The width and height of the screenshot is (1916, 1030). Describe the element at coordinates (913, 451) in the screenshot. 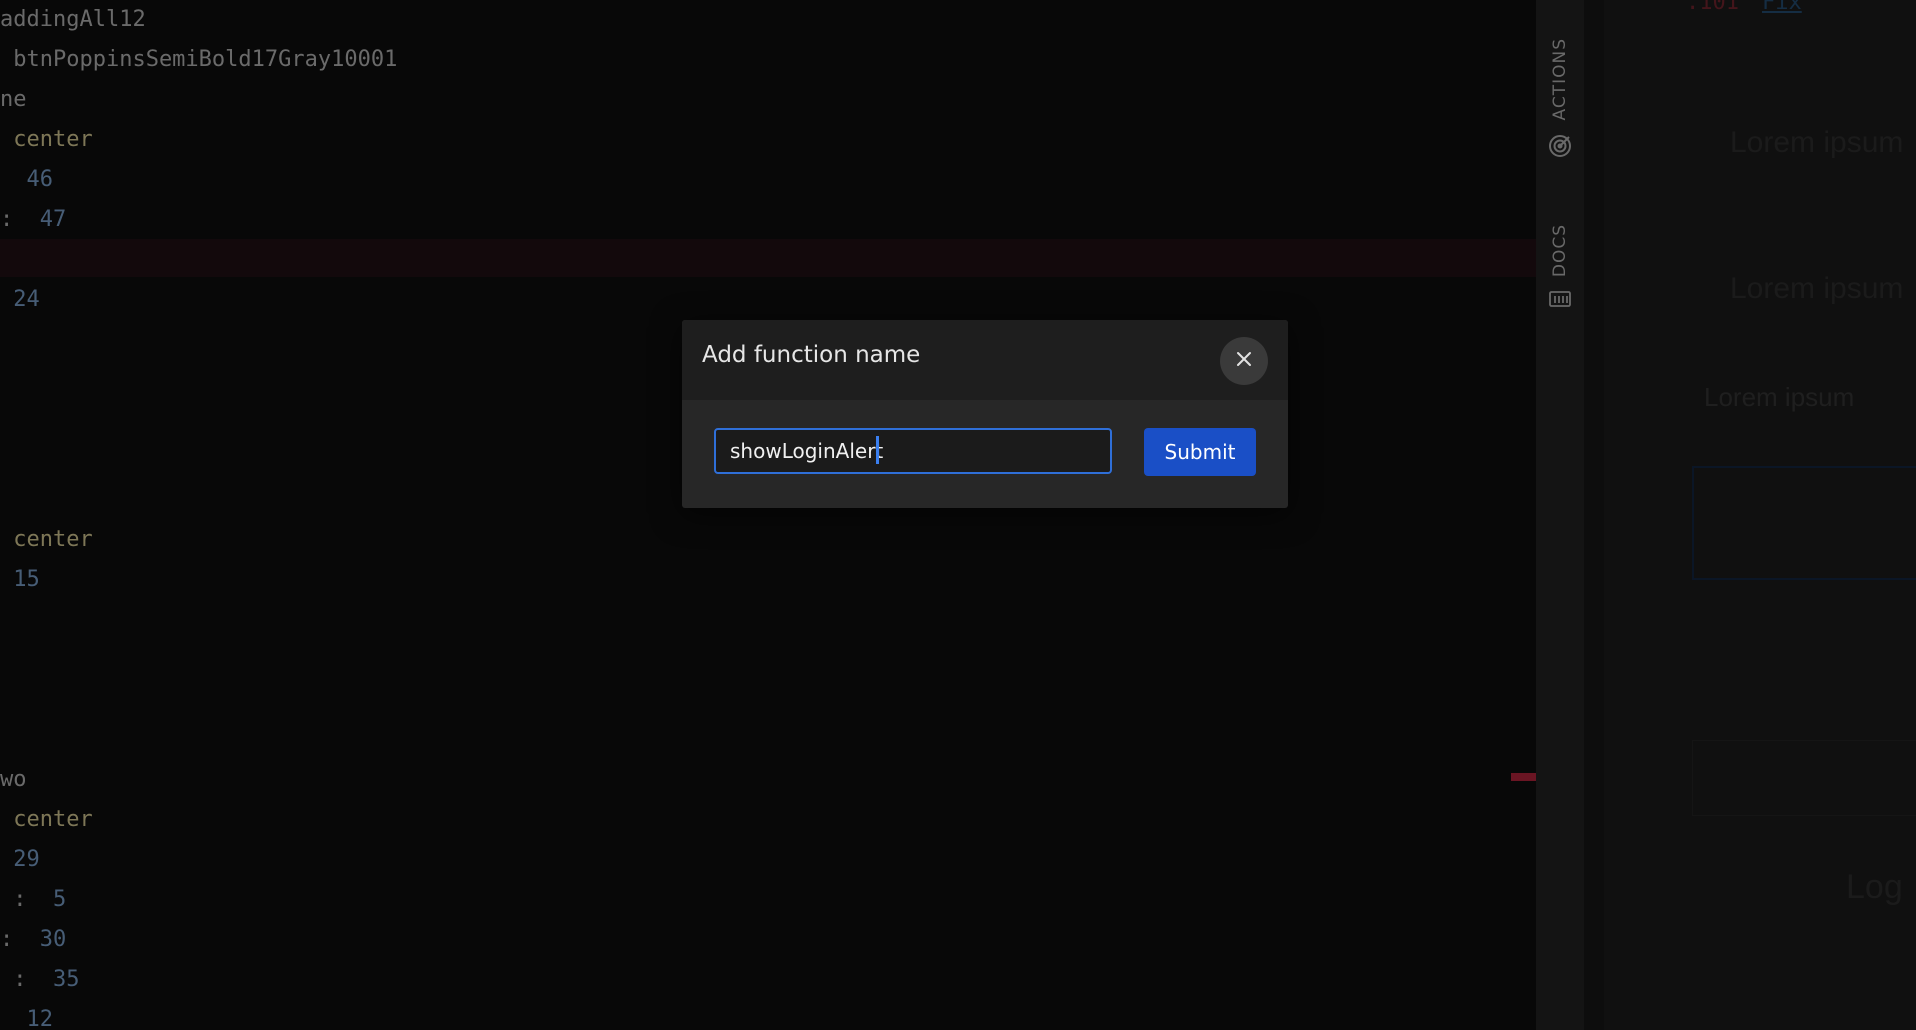

I see `function-name-input` at that location.